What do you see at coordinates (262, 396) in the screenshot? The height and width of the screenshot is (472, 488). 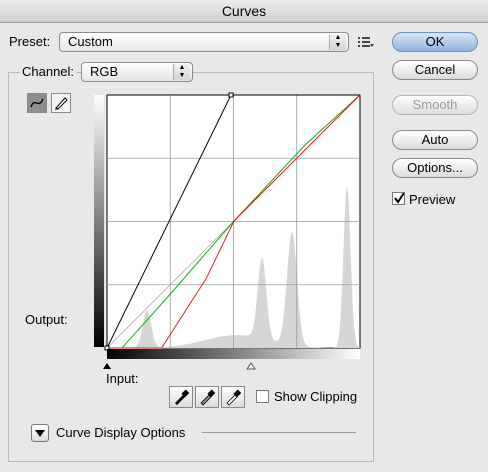 I see `show-clipping-checkbox` at bounding box center [262, 396].